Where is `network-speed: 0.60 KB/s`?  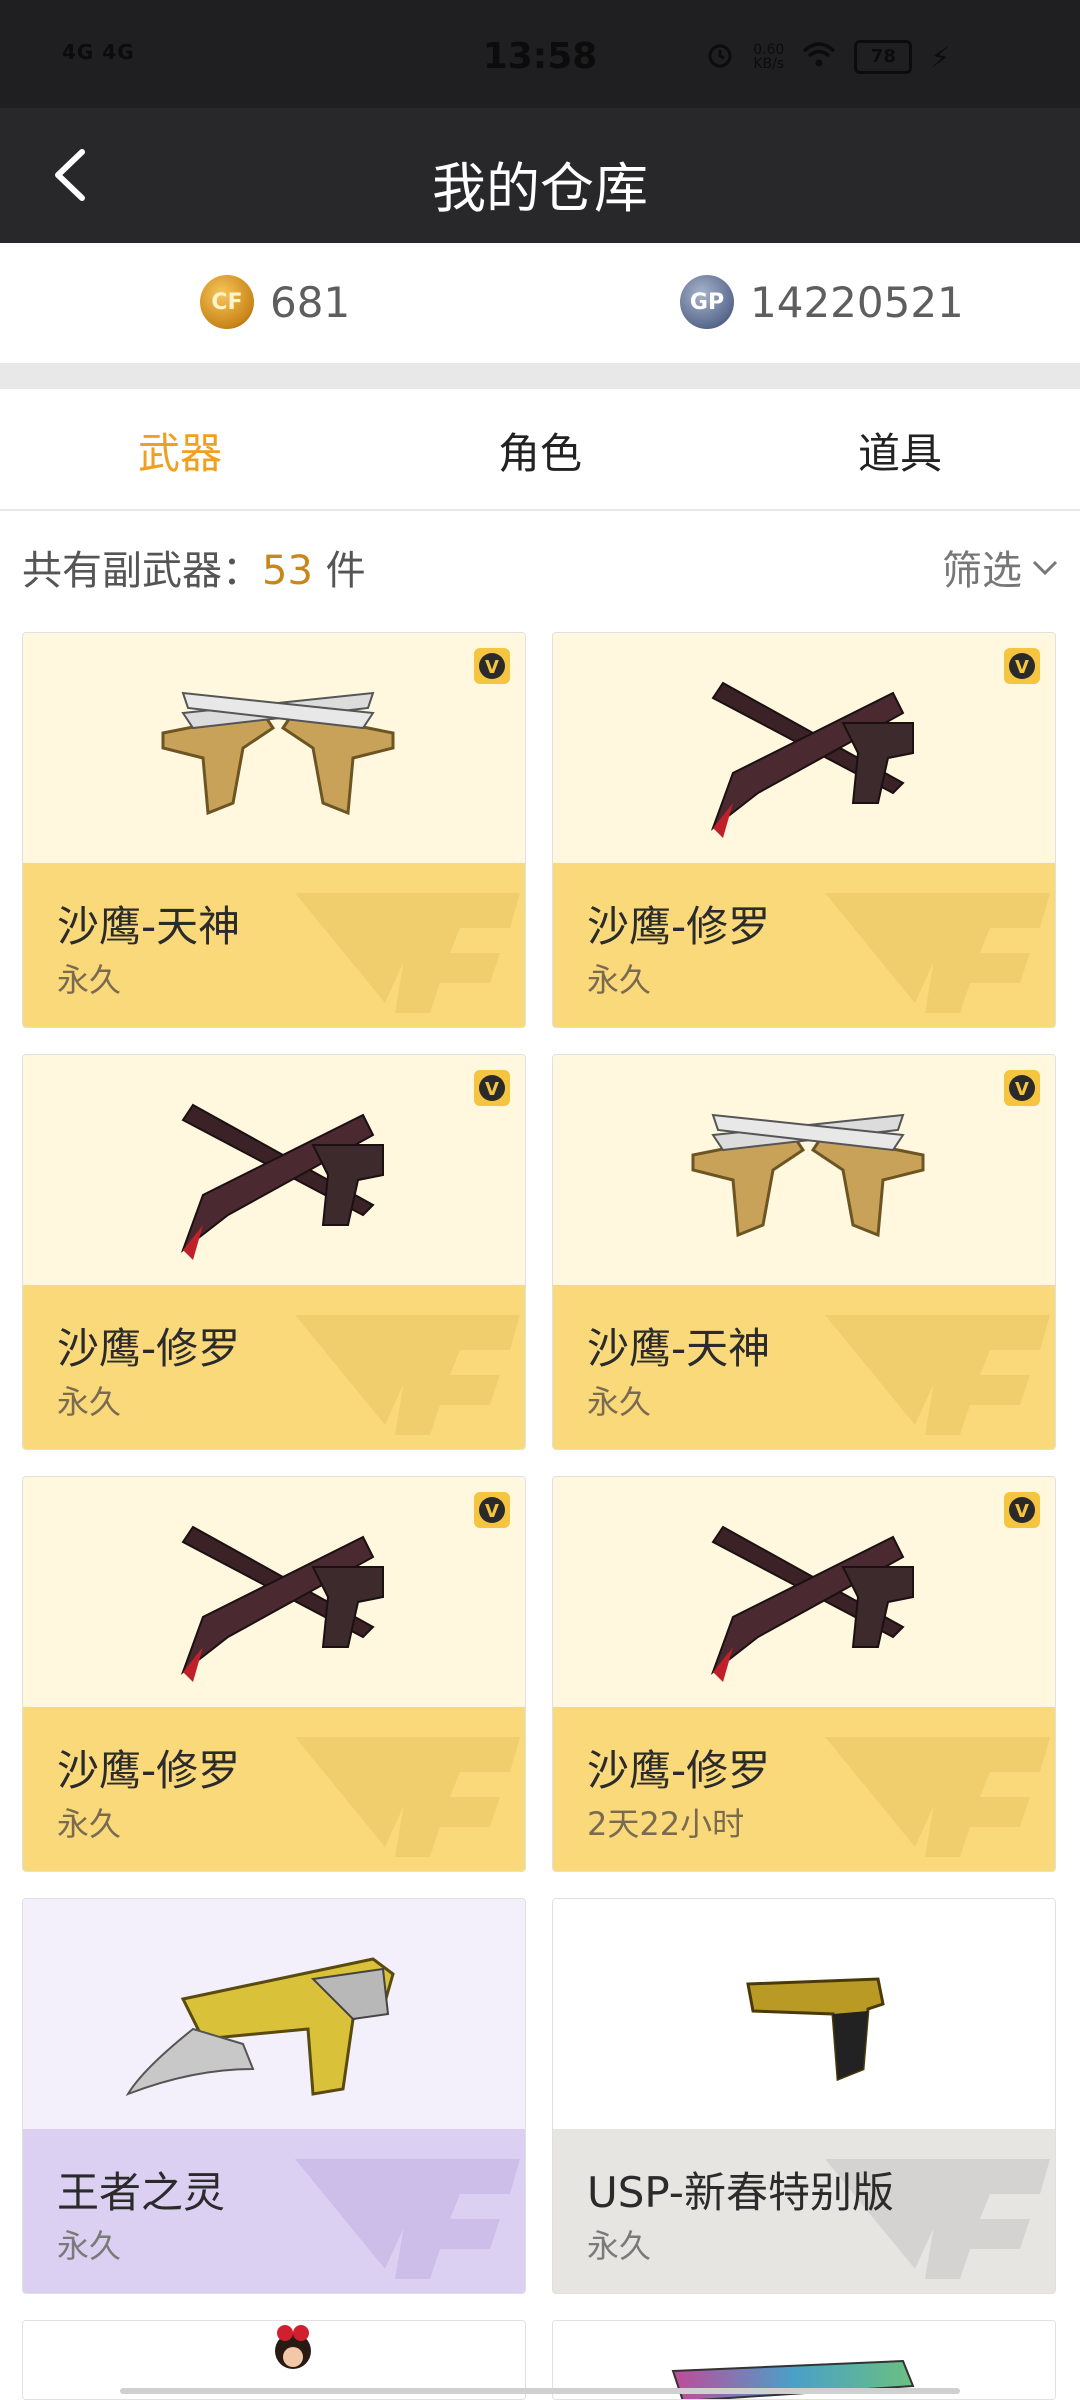 network-speed: 0.60 KB/s is located at coordinates (769, 57).